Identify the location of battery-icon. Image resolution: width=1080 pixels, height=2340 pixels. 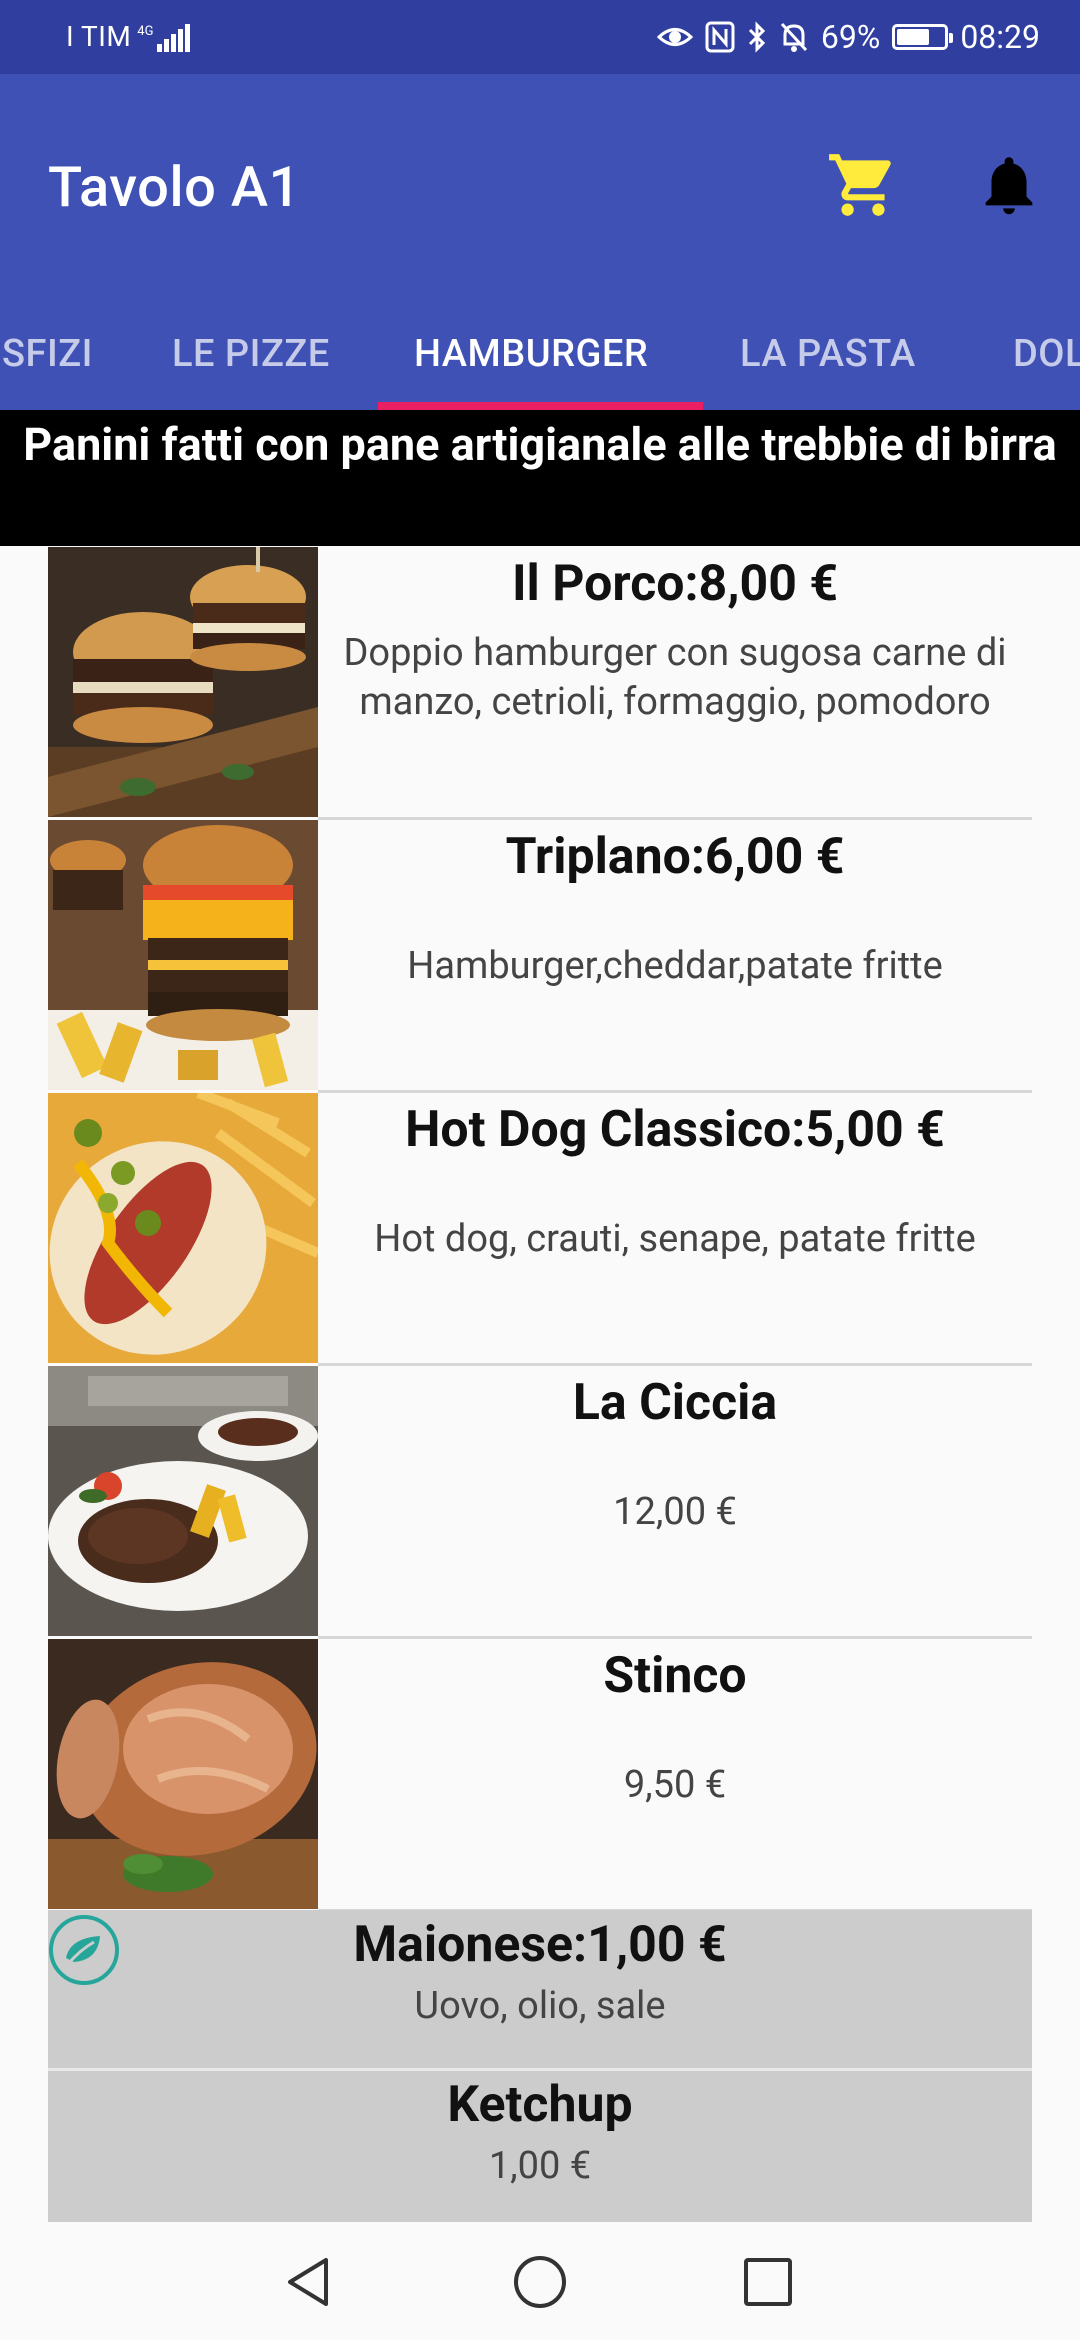
(923, 37).